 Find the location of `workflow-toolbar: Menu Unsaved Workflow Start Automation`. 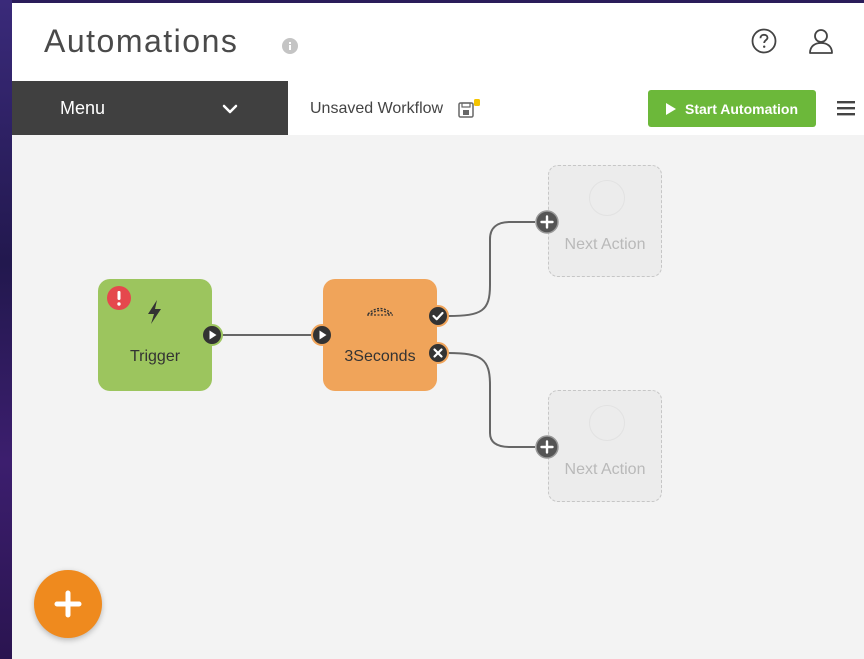

workflow-toolbar: Menu Unsaved Workflow Start Automation is located at coordinates (438, 108).